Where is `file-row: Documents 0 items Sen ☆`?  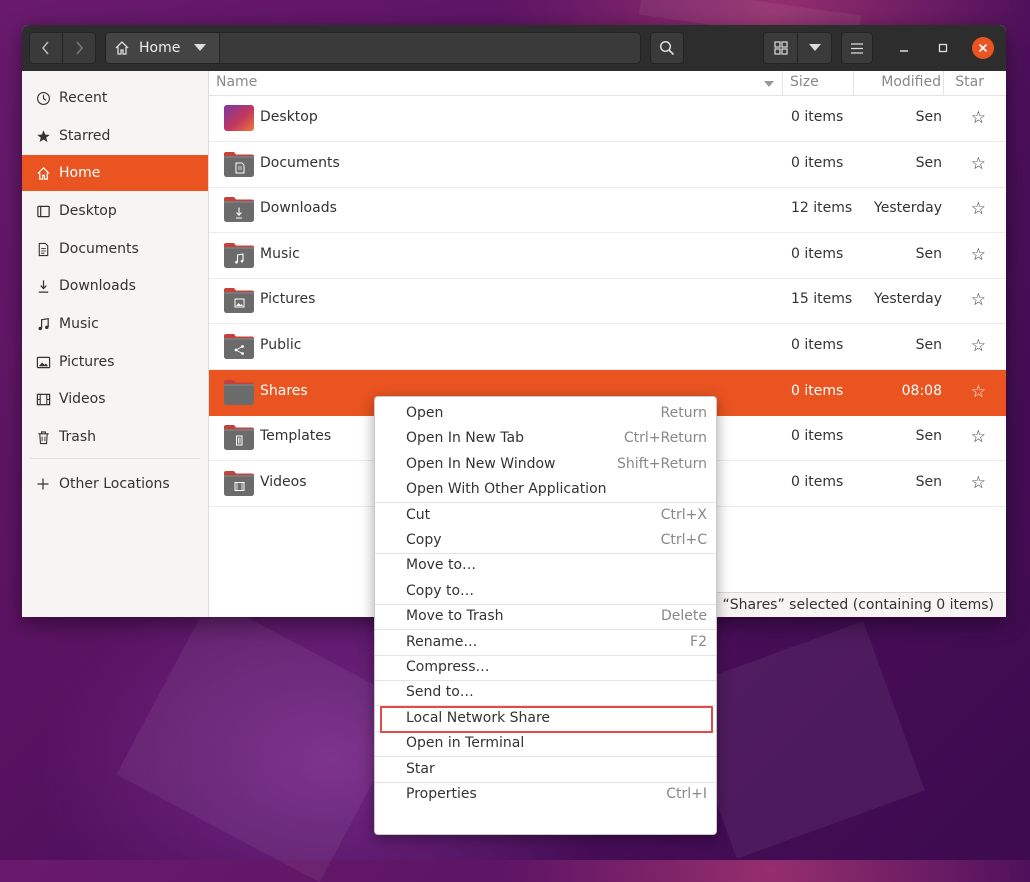 file-row: Documents 0 items Sen ☆ is located at coordinates (607, 165).